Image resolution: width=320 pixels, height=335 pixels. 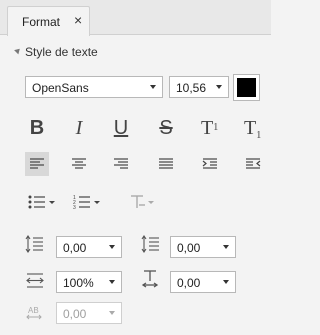 I want to click on line-spacing-input: 100%, so click(x=89, y=282).